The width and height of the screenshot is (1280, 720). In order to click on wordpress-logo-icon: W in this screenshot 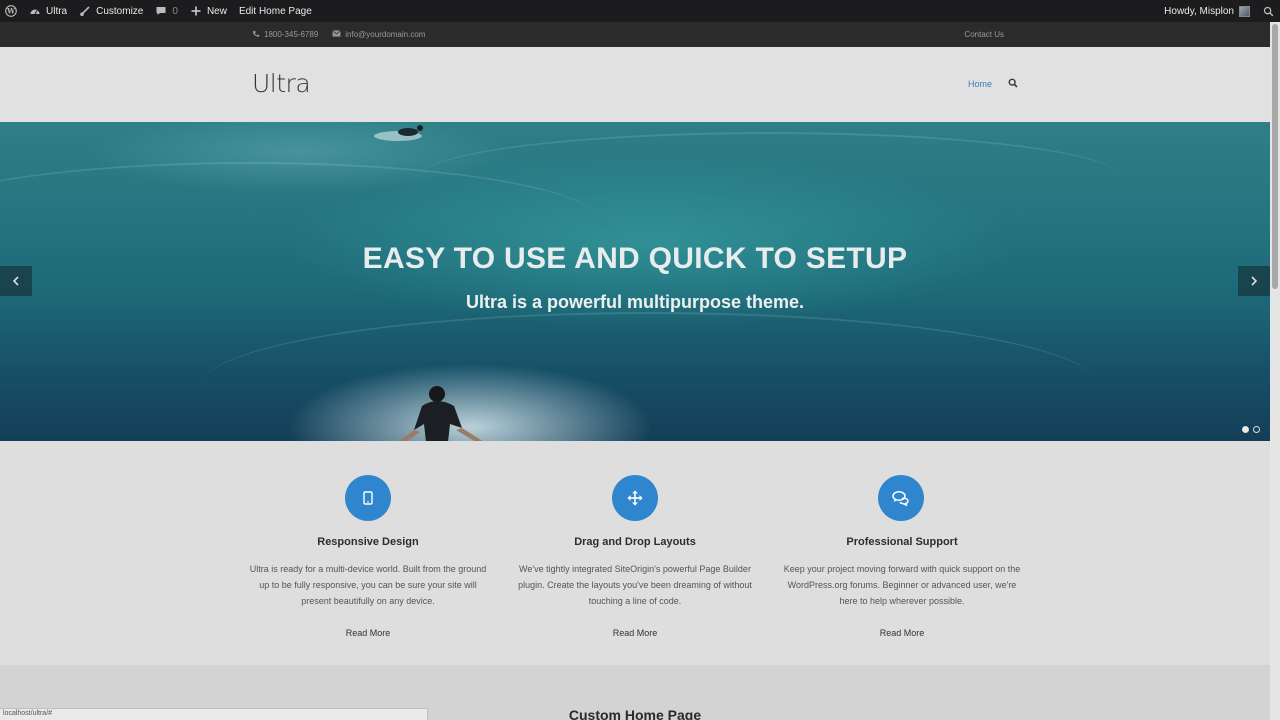, I will do `click(11, 11)`.